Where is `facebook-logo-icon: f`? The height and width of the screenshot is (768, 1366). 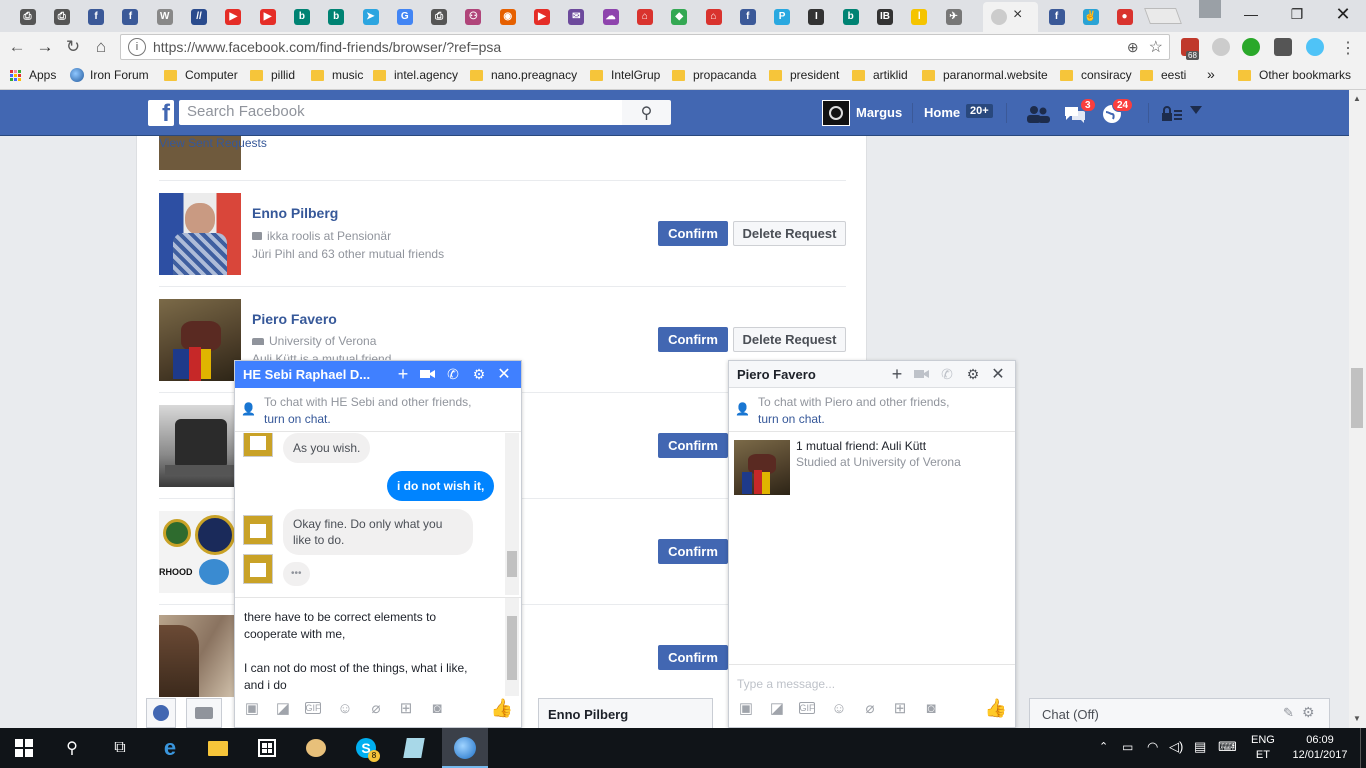
facebook-logo-icon: f is located at coordinates (161, 113).